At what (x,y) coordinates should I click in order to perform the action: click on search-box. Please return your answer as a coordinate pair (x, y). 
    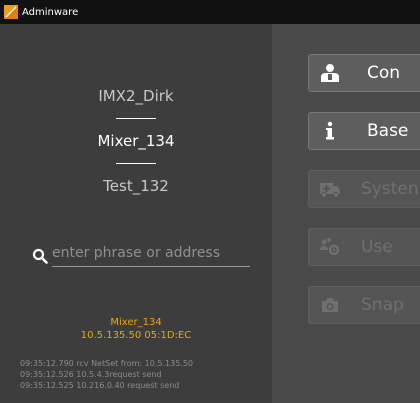
    Looking at the image, I should click on (141, 254).